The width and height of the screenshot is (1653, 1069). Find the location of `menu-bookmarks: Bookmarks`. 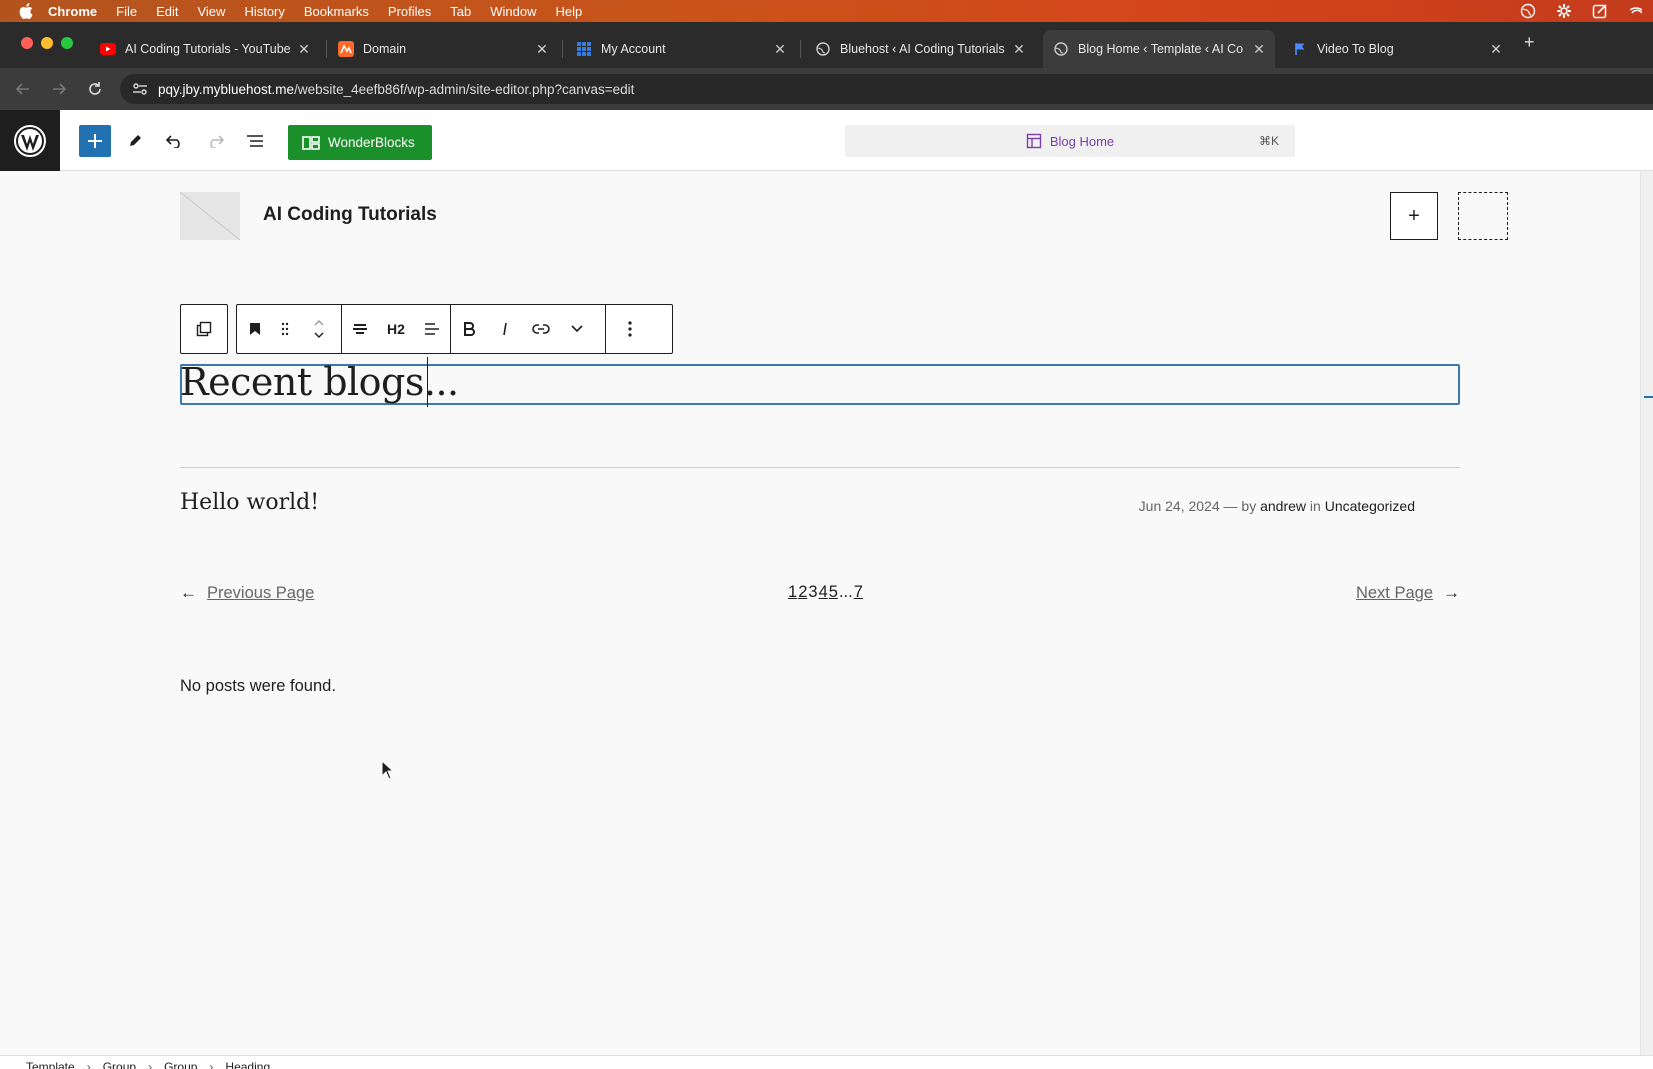

menu-bookmarks: Bookmarks is located at coordinates (336, 11).